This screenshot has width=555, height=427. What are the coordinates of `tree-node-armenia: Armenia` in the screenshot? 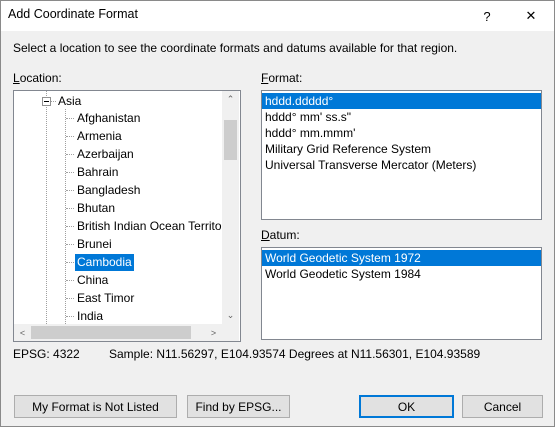 It's located at (99, 136).